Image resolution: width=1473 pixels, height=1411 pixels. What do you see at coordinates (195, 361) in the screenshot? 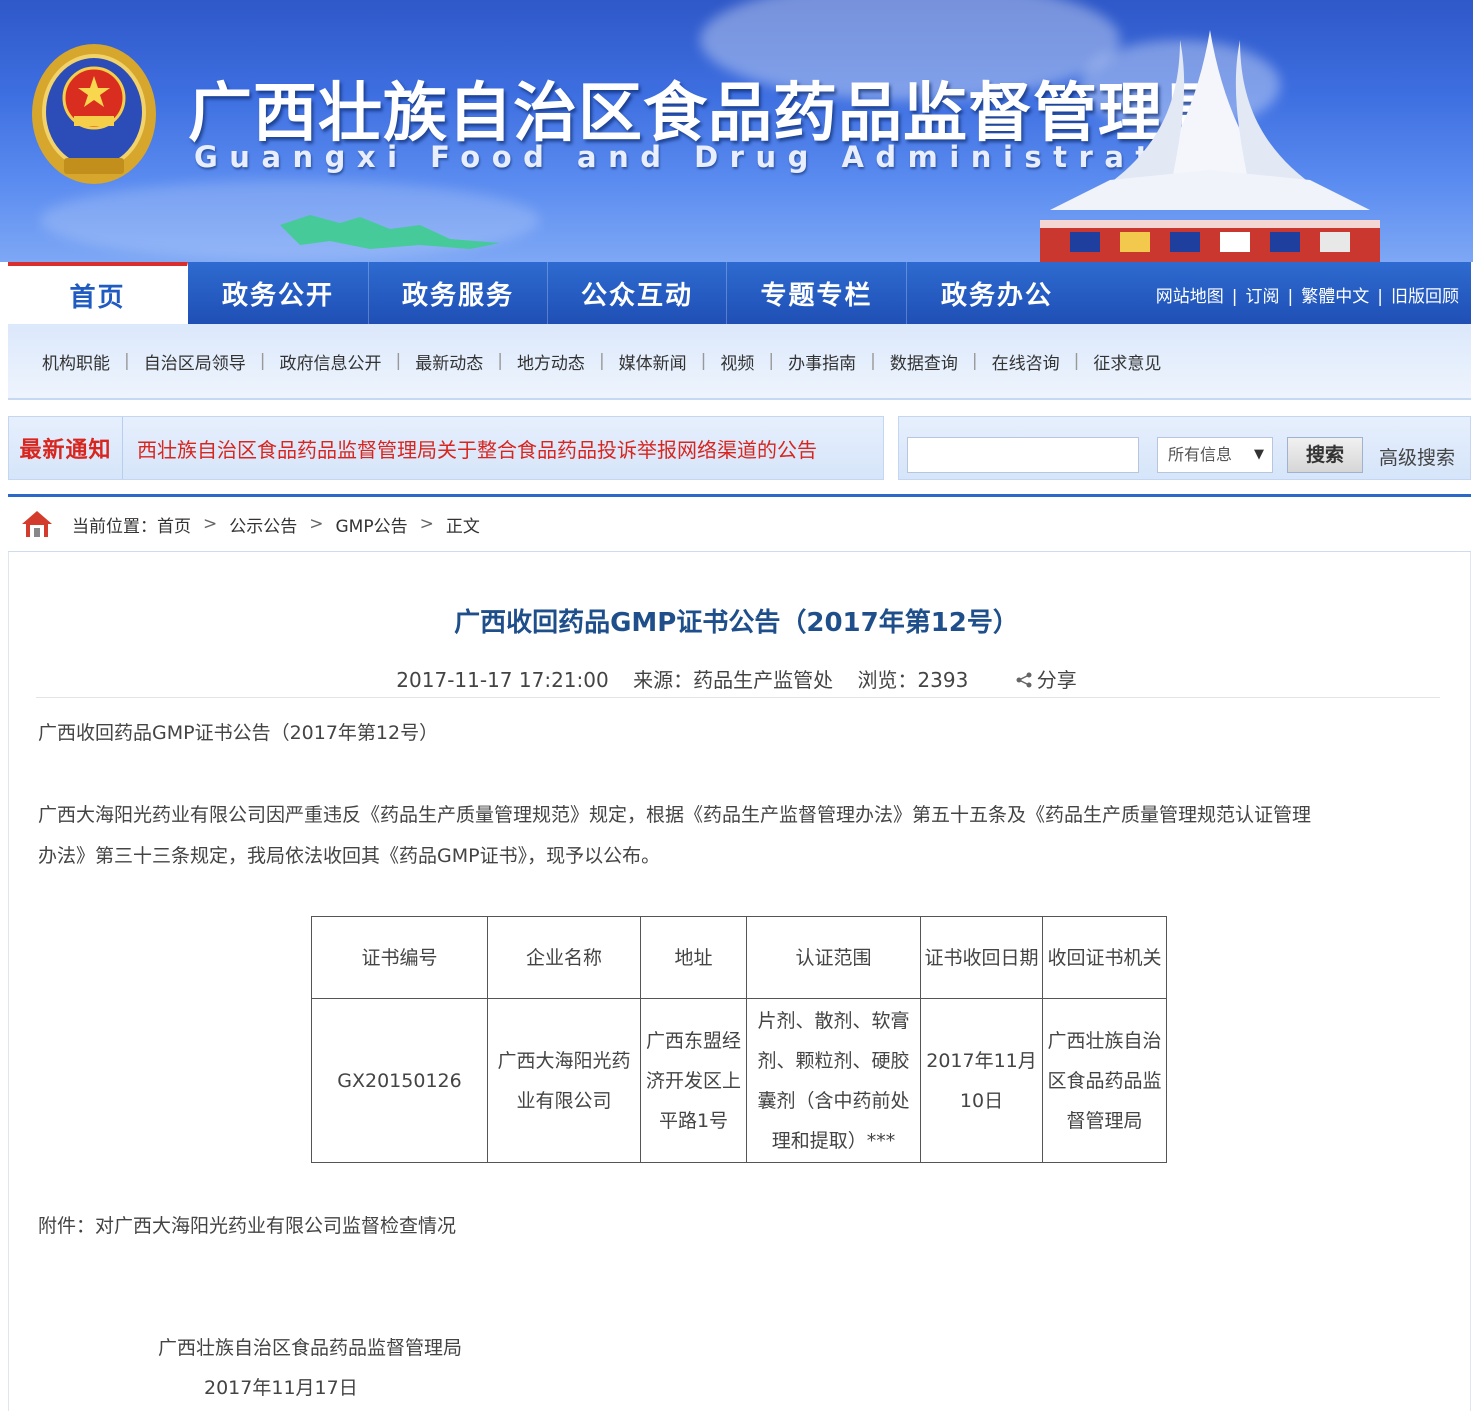
I see `subnav-item: 自治区局领导` at bounding box center [195, 361].